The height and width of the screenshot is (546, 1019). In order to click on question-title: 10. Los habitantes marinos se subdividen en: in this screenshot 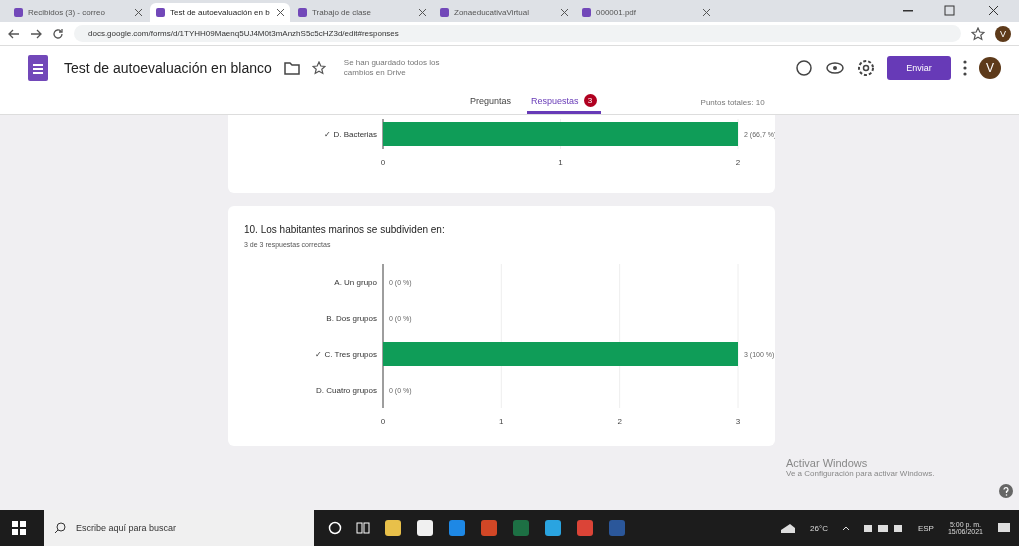, I will do `click(345, 229)`.